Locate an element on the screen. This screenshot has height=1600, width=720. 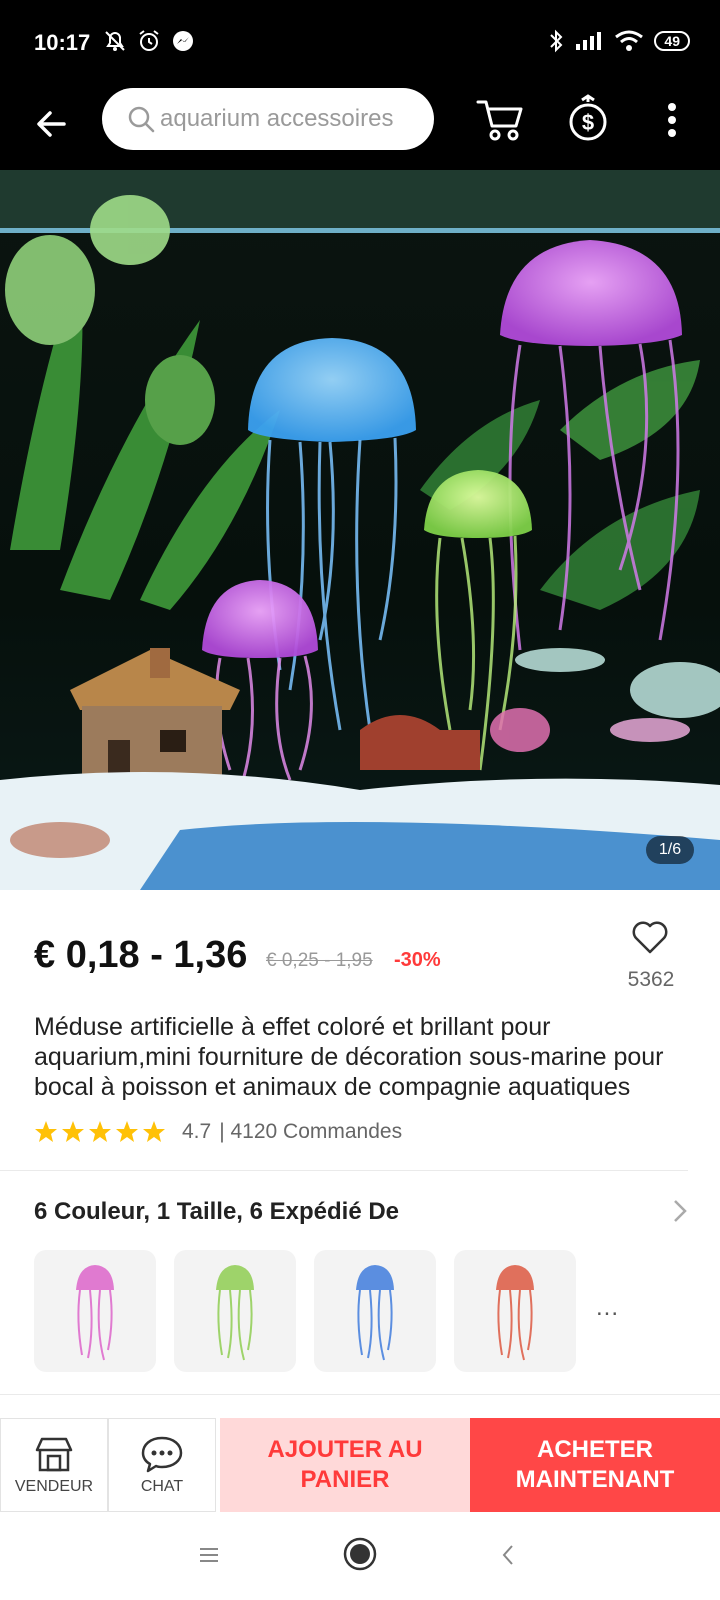
rating-row: 4.7 | 4120 Commandes is located at coordinates (218, 1132).